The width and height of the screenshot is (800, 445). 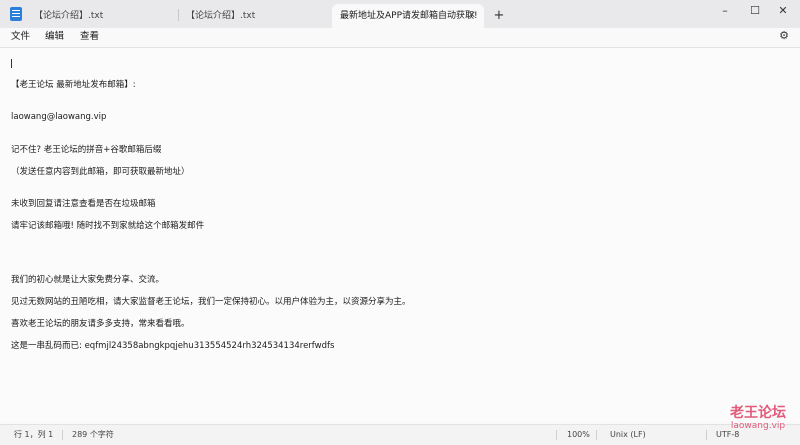 I want to click on menu-view: 查看, so click(x=89, y=37).